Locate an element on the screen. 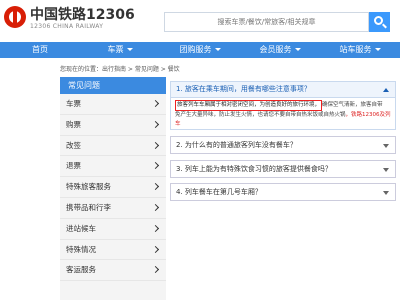 The image size is (400, 300). sidebar-item-change: 改签 is located at coordinates (113, 146).